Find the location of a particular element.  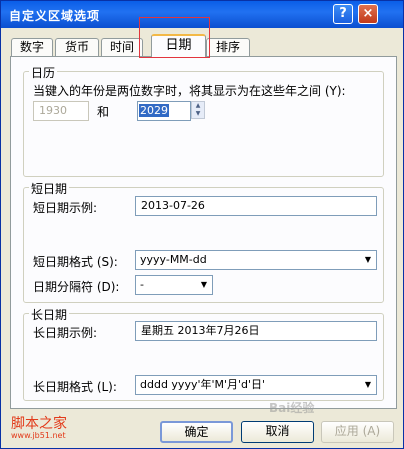

short-date-format-label: 短日期格式 (S): is located at coordinates (75, 262).